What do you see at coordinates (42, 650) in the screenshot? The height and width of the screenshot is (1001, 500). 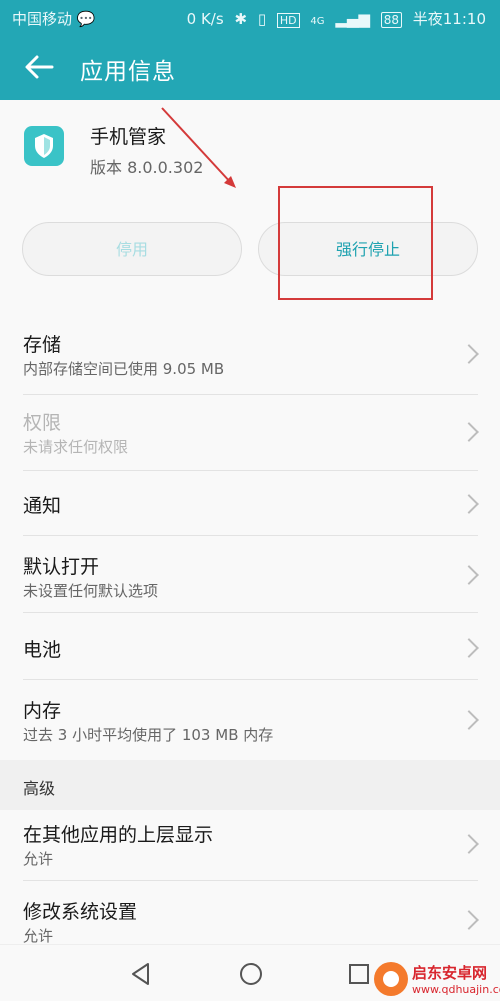 I see `row-title: 电池` at bounding box center [42, 650].